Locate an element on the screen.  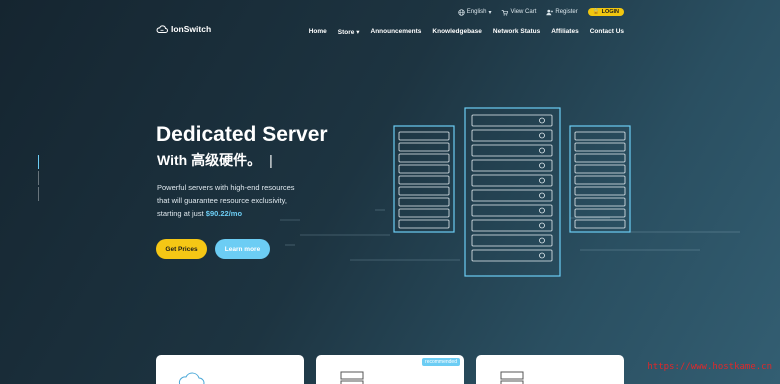
typing-caret: | is located at coordinates (271, 160).